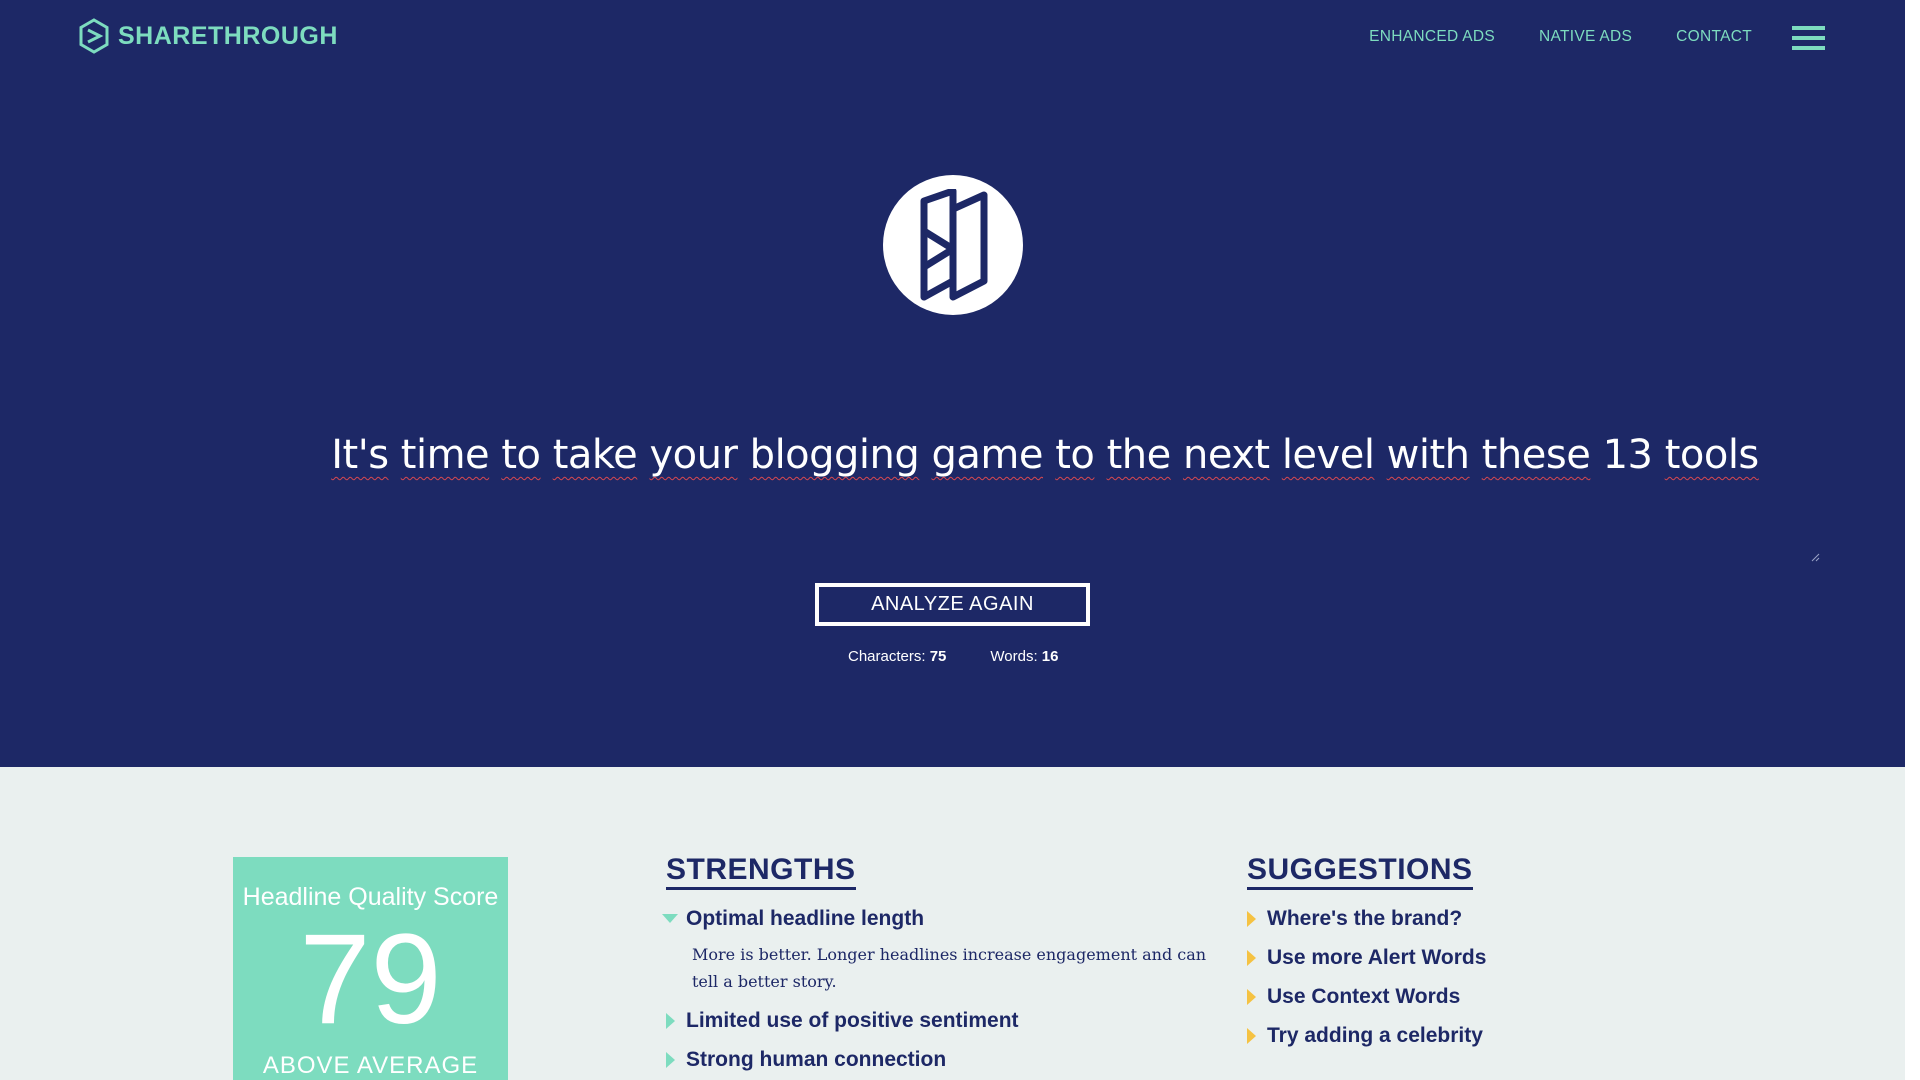  Describe the element at coordinates (1585, 37) in the screenshot. I see `nav-native-ads: NATIVE ADS` at that location.